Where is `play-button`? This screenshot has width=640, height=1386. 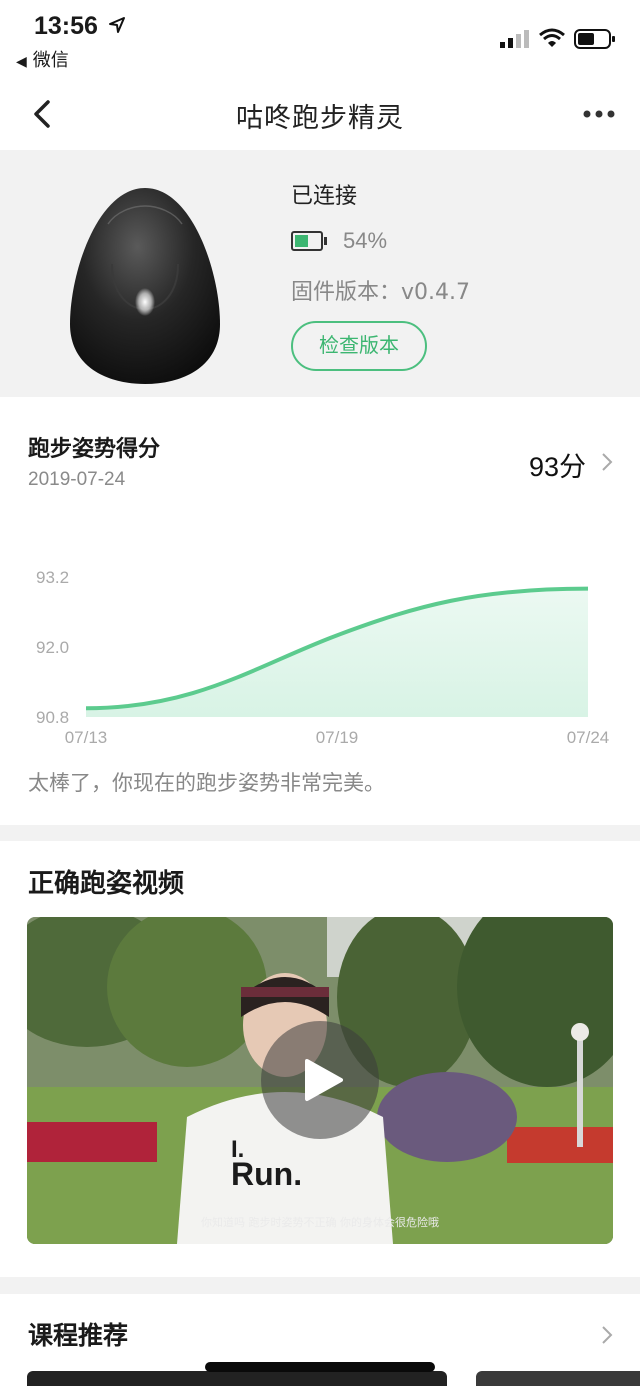 play-button is located at coordinates (320, 1080).